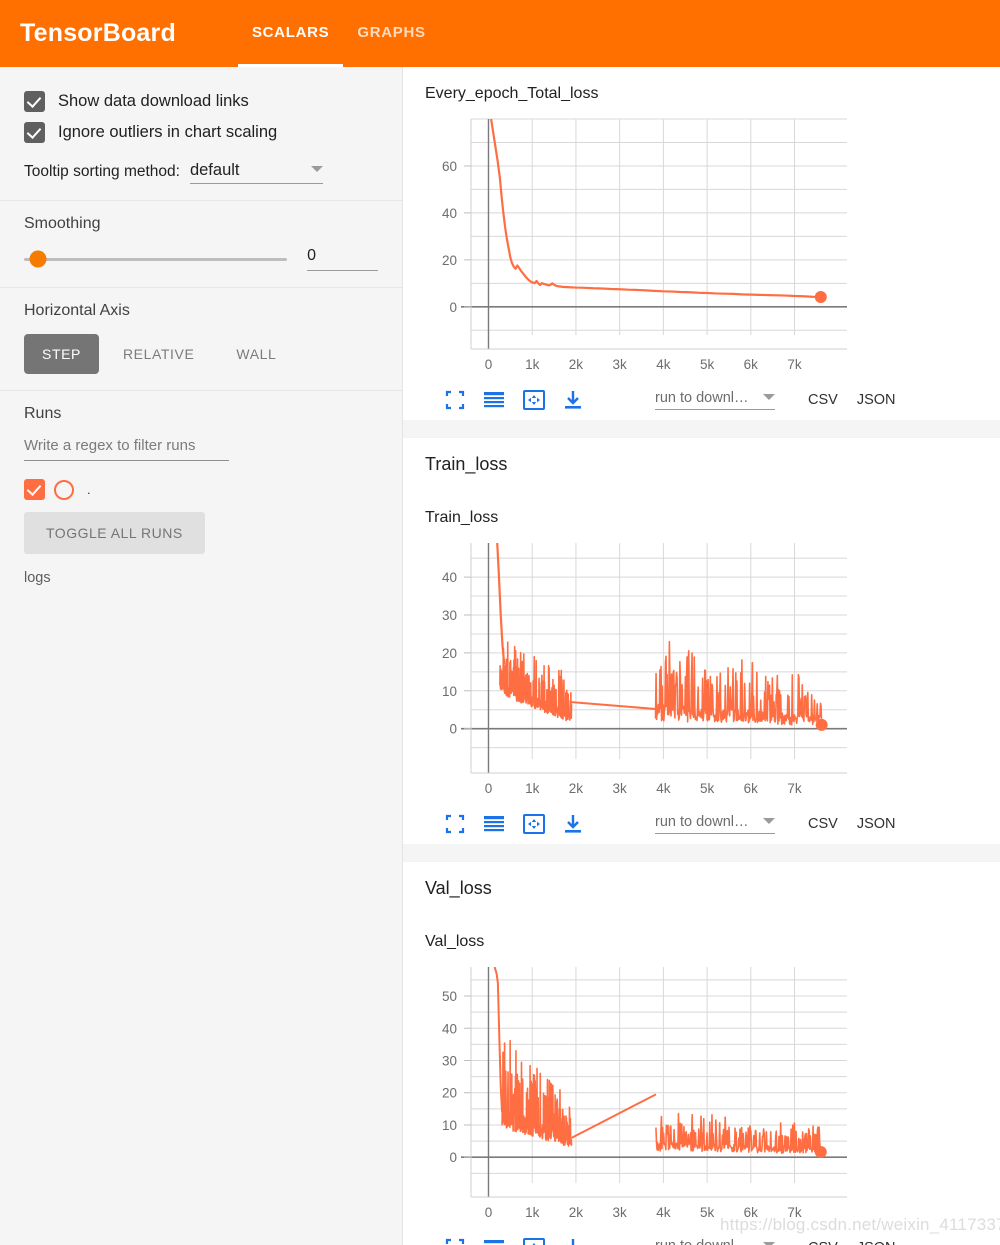 This screenshot has width=1000, height=1245. What do you see at coordinates (290, 33) in the screenshot?
I see `tab-scalars: SCALARS` at bounding box center [290, 33].